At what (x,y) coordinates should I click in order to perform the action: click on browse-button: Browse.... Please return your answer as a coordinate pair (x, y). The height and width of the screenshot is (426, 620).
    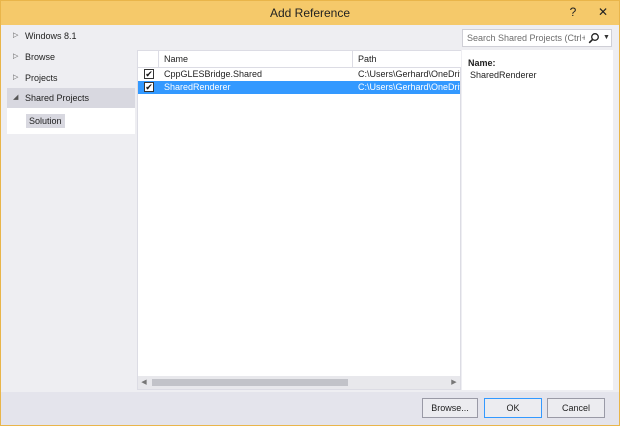
    Looking at the image, I should click on (450, 408).